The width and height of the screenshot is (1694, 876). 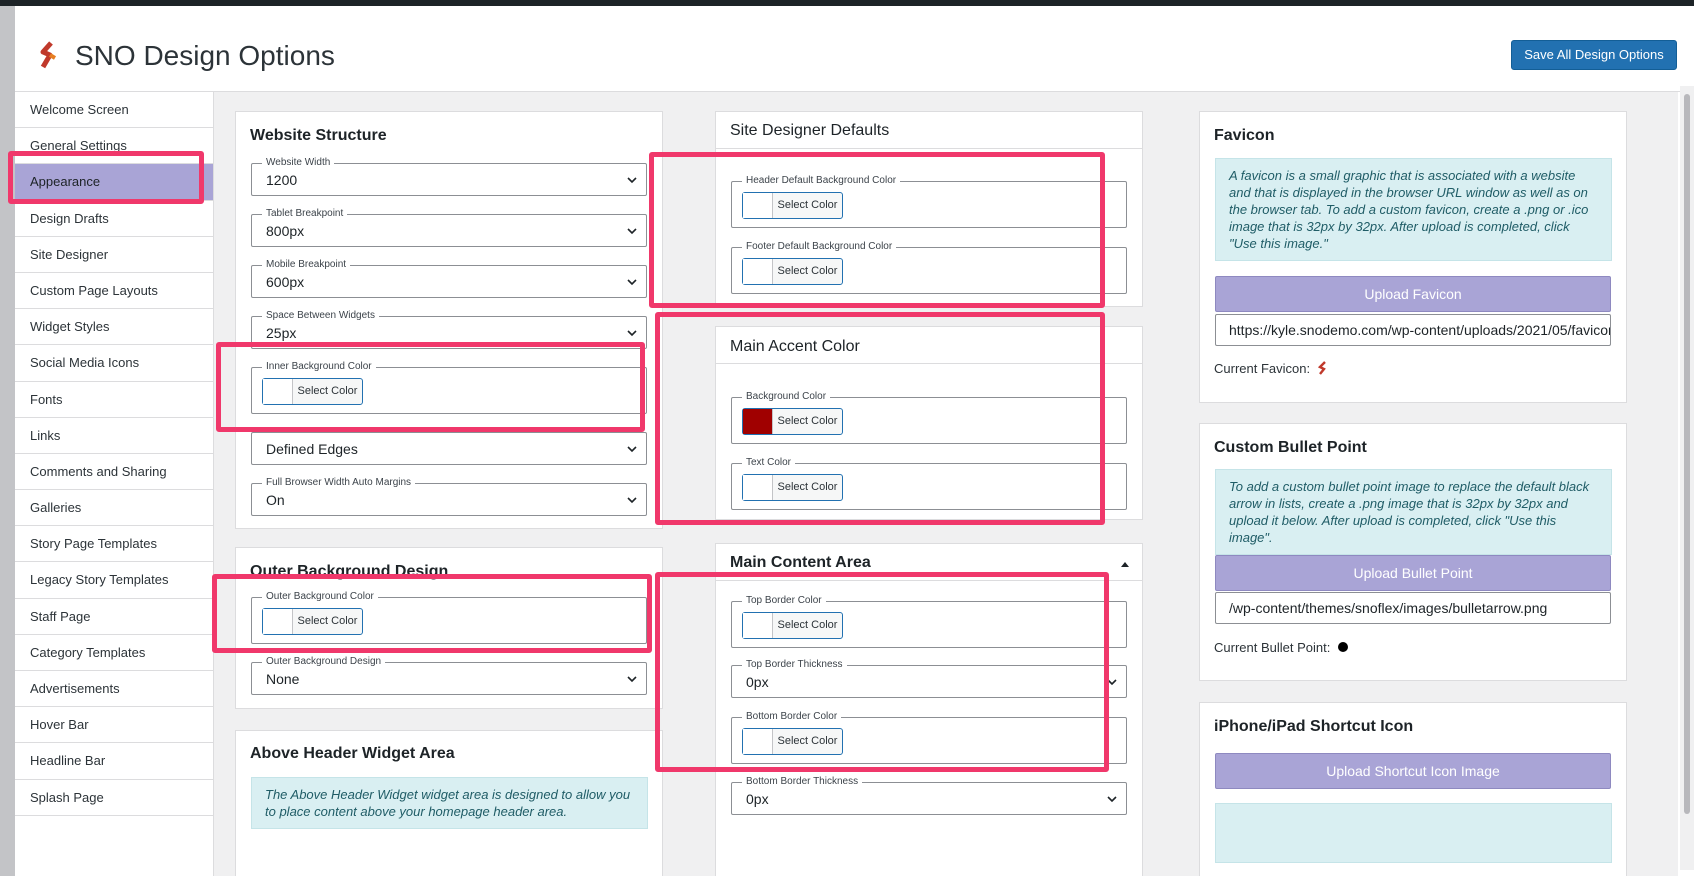 I want to click on upload-favicon-button: Upload Favicon, so click(x=1413, y=294).